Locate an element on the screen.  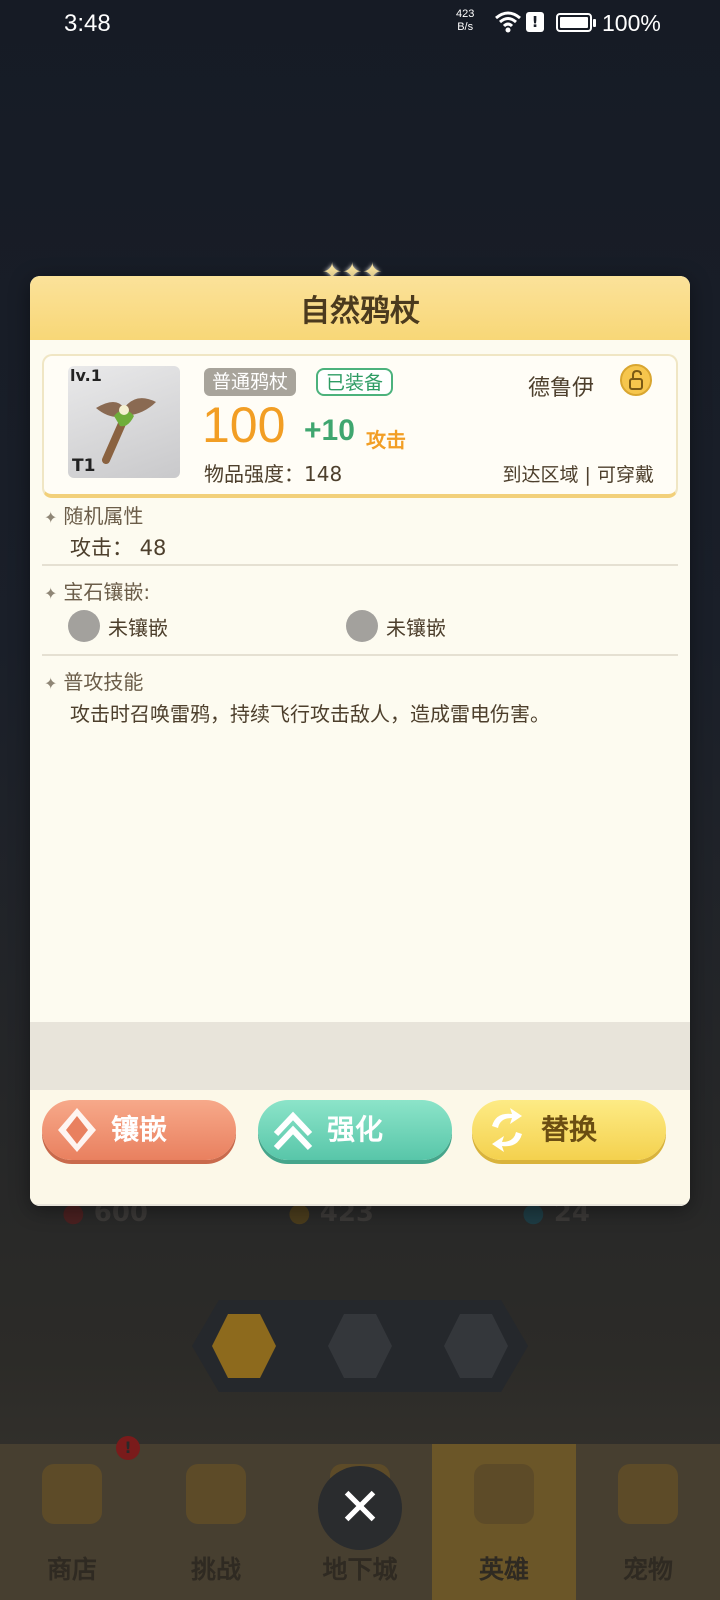
skill-description: 攻击时召唤雷鸦，持续飞行攻击敌人，造成雷电伤害。 is located at coordinates (310, 714).